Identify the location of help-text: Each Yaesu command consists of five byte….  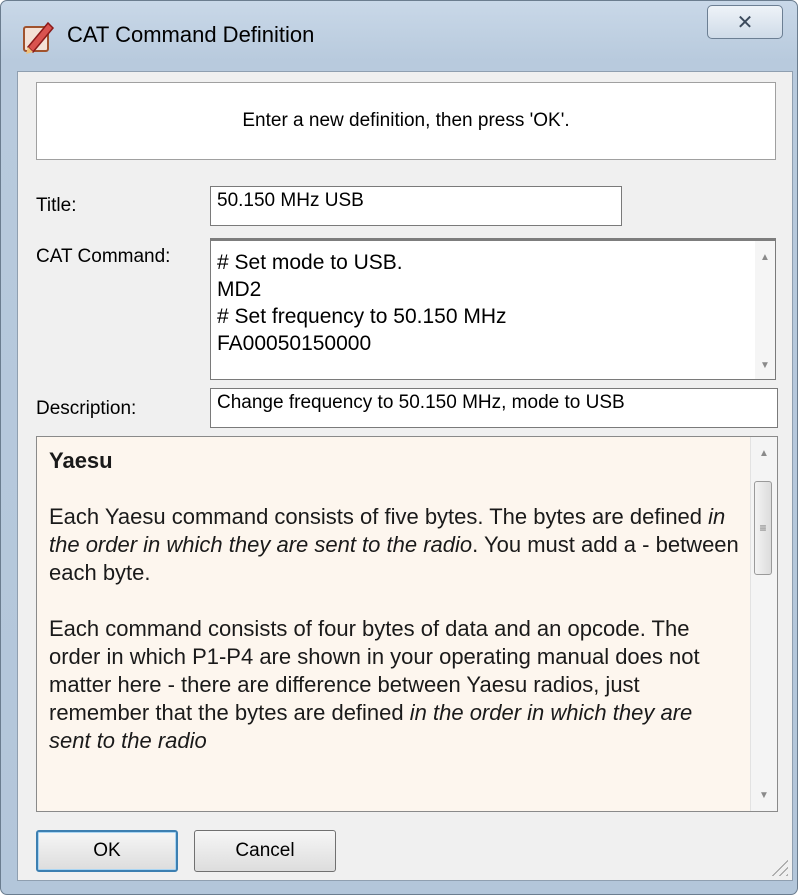
(379, 516).